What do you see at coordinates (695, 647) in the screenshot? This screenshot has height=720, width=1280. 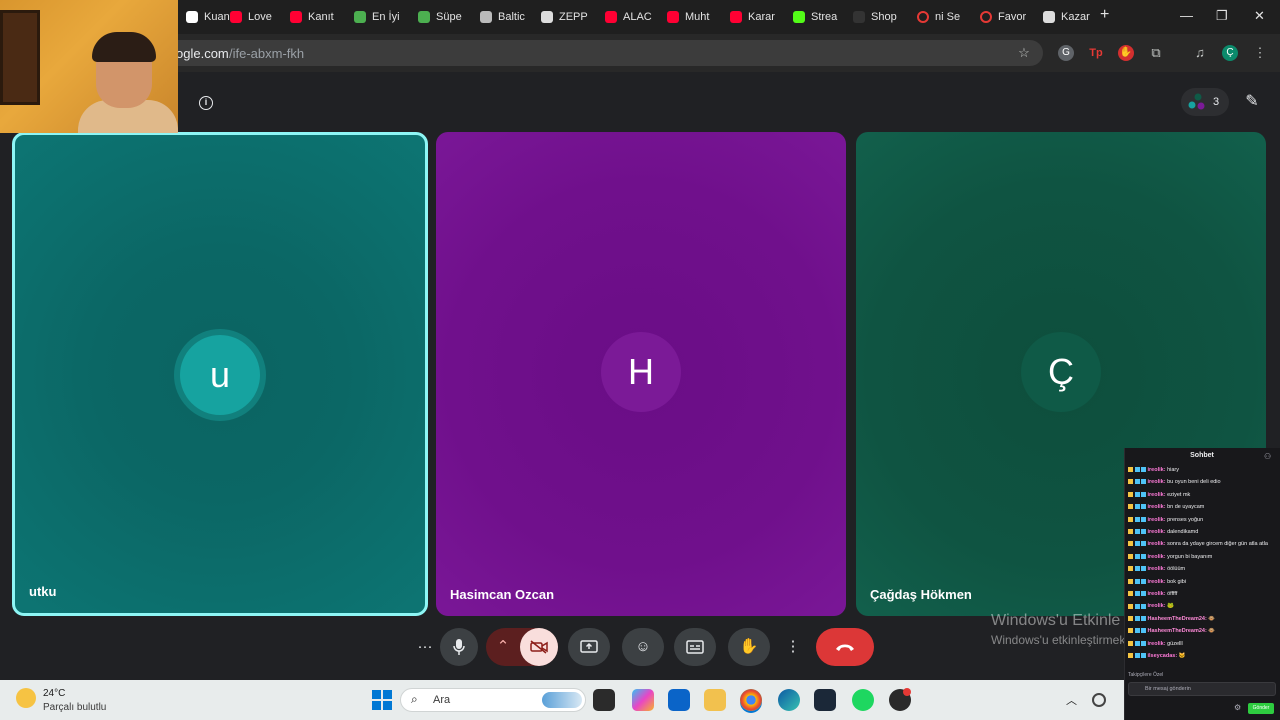 I see `captions-button` at bounding box center [695, 647].